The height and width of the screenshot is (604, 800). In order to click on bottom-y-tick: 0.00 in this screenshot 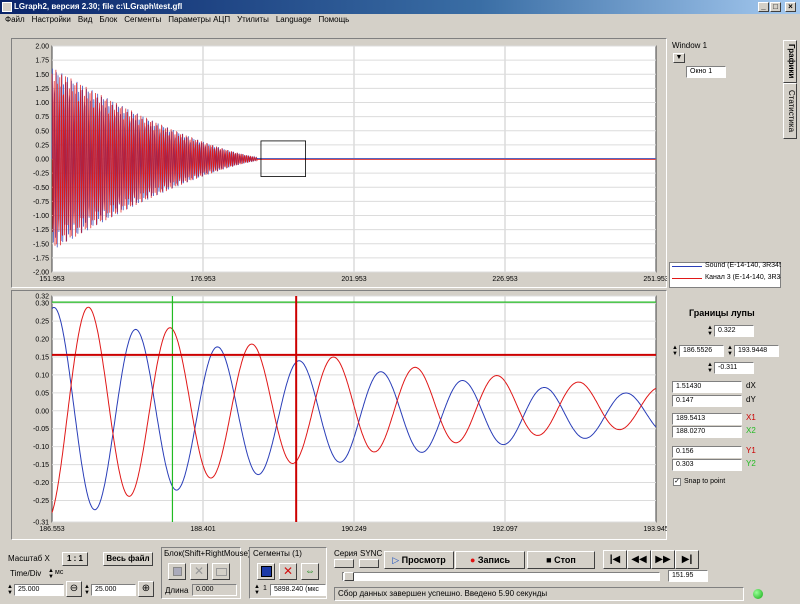, I will do `click(42, 411)`.